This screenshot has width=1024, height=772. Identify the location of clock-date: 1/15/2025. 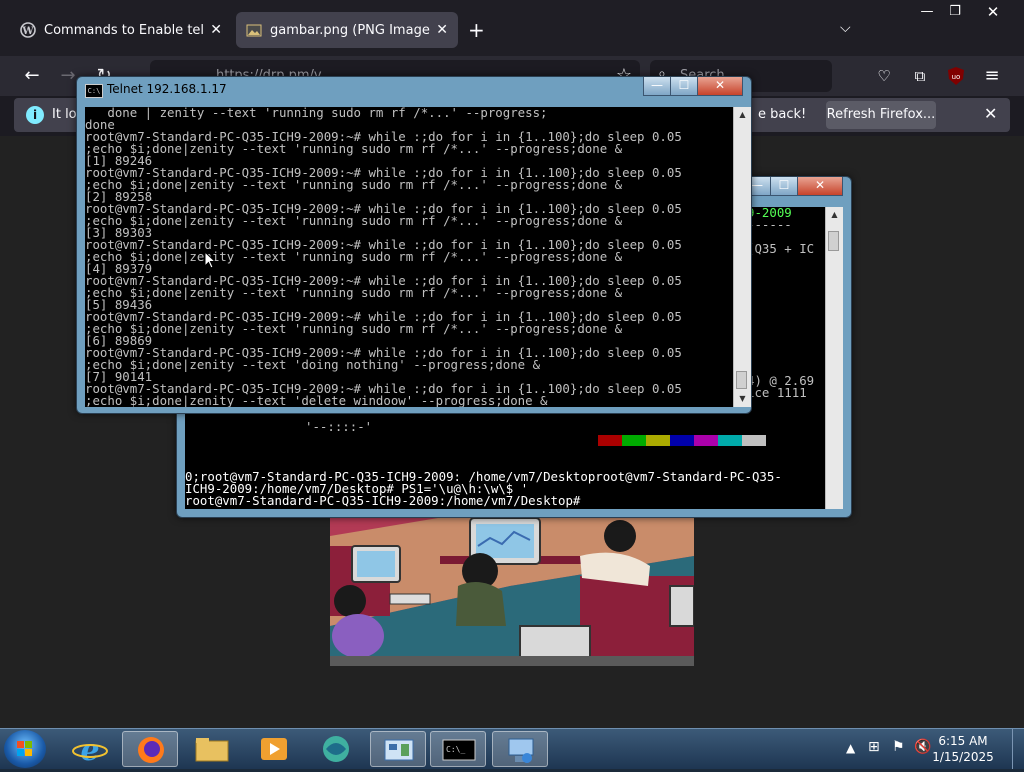
(963, 757).